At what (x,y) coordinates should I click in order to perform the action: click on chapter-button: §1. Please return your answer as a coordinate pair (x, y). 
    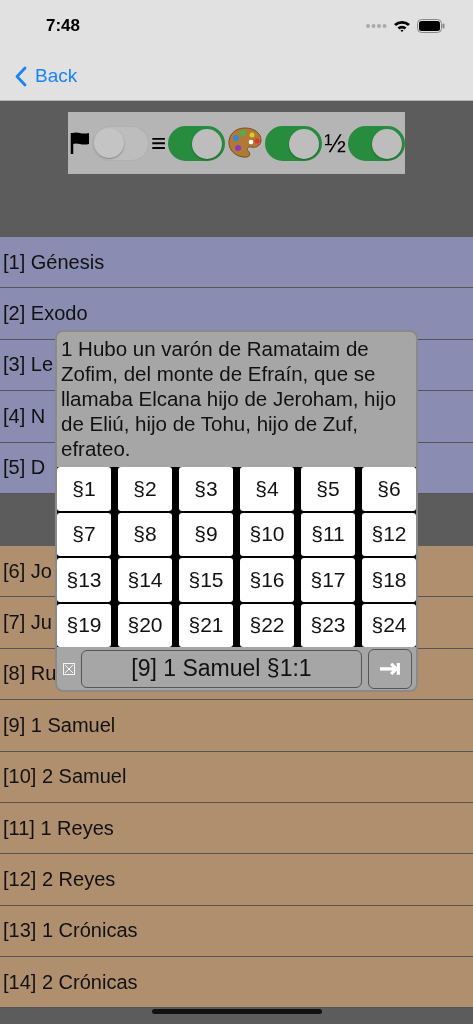
    Looking at the image, I should click on (84, 489).